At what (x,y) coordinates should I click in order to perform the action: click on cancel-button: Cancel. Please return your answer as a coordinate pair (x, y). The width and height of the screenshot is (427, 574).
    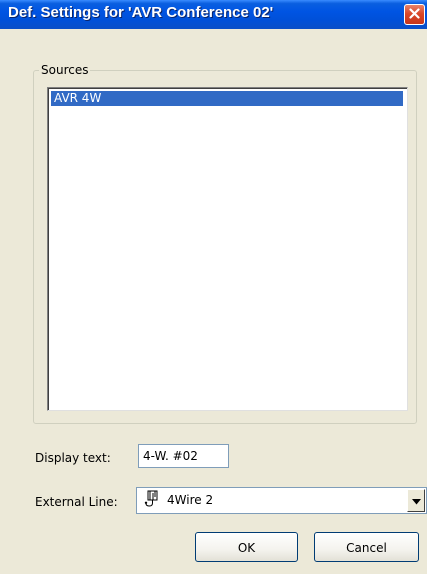
    Looking at the image, I should click on (366, 547).